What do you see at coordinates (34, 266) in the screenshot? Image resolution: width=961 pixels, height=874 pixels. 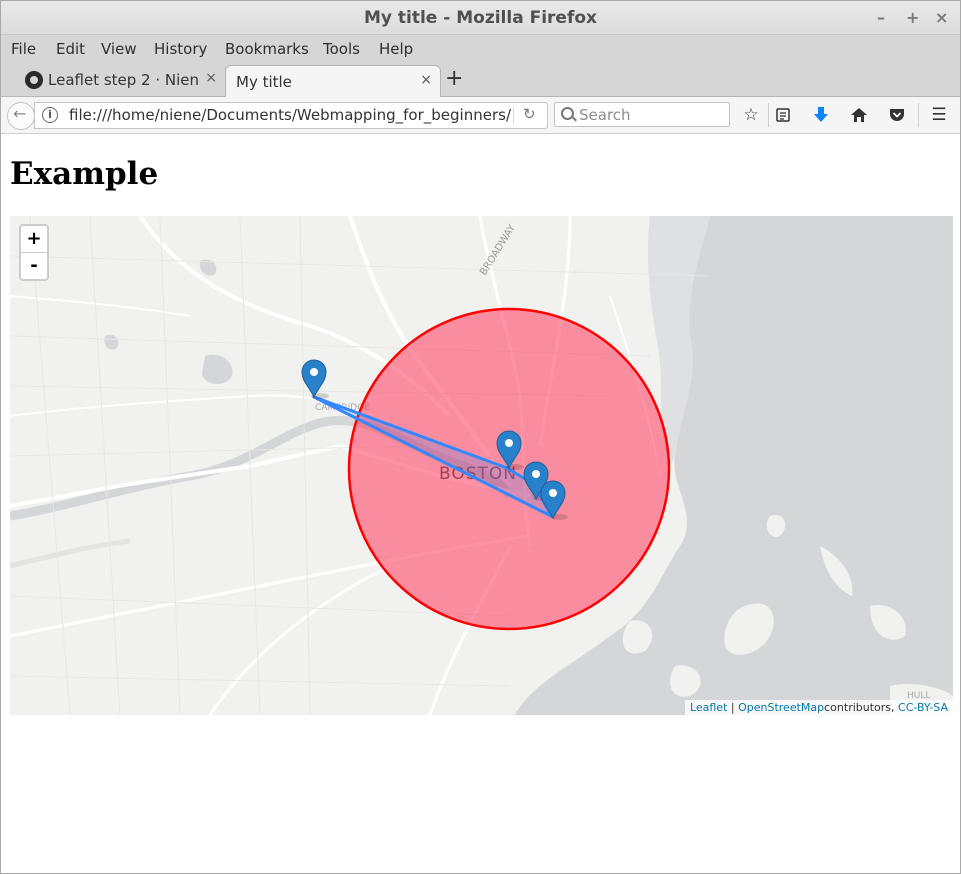 I see `zoom-out-button: -` at bounding box center [34, 266].